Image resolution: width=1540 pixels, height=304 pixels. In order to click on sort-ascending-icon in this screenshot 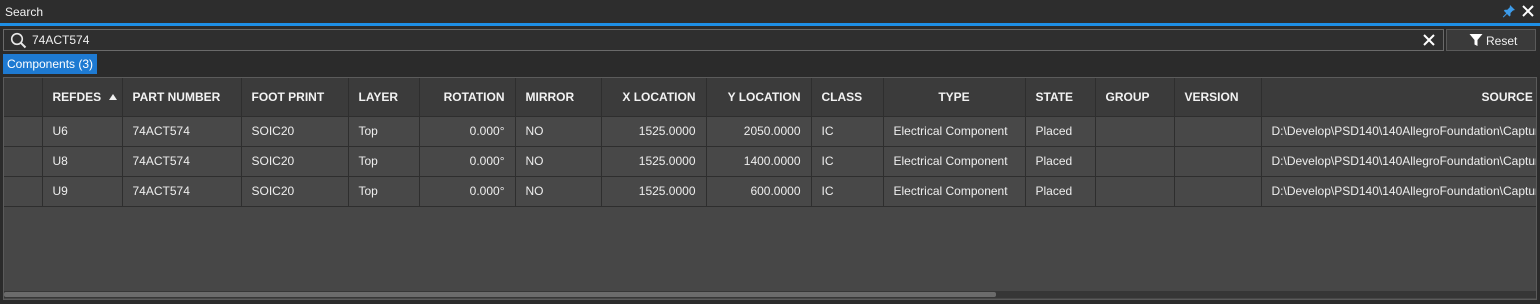, I will do `click(113, 96)`.